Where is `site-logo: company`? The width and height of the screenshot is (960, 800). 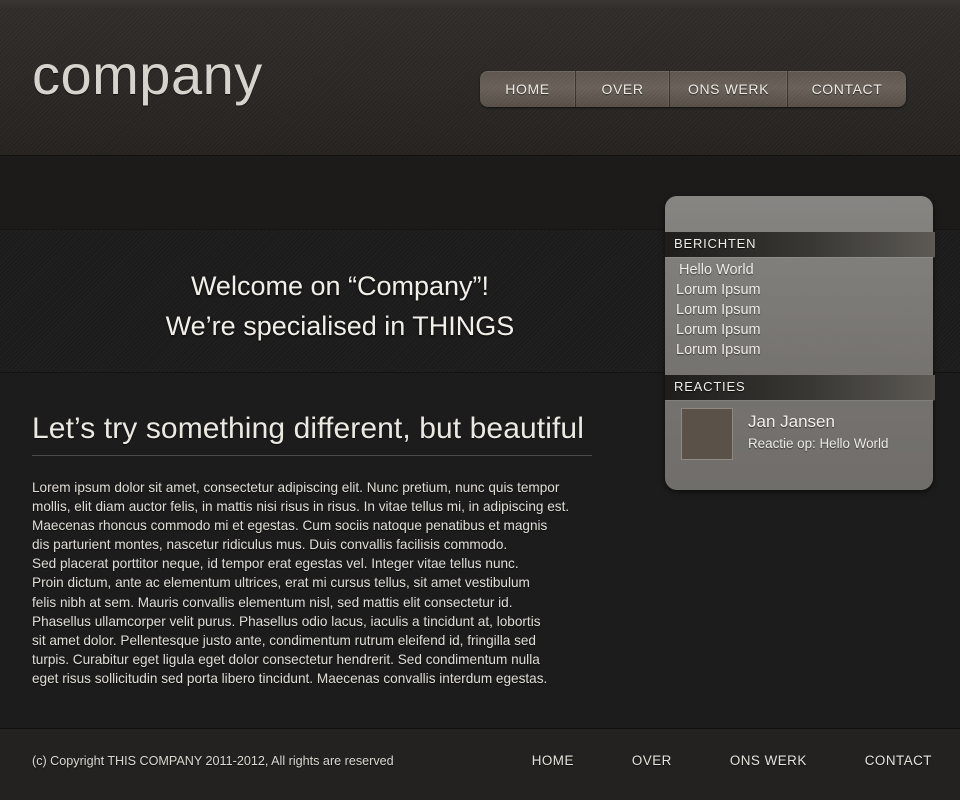 site-logo: company is located at coordinates (147, 75).